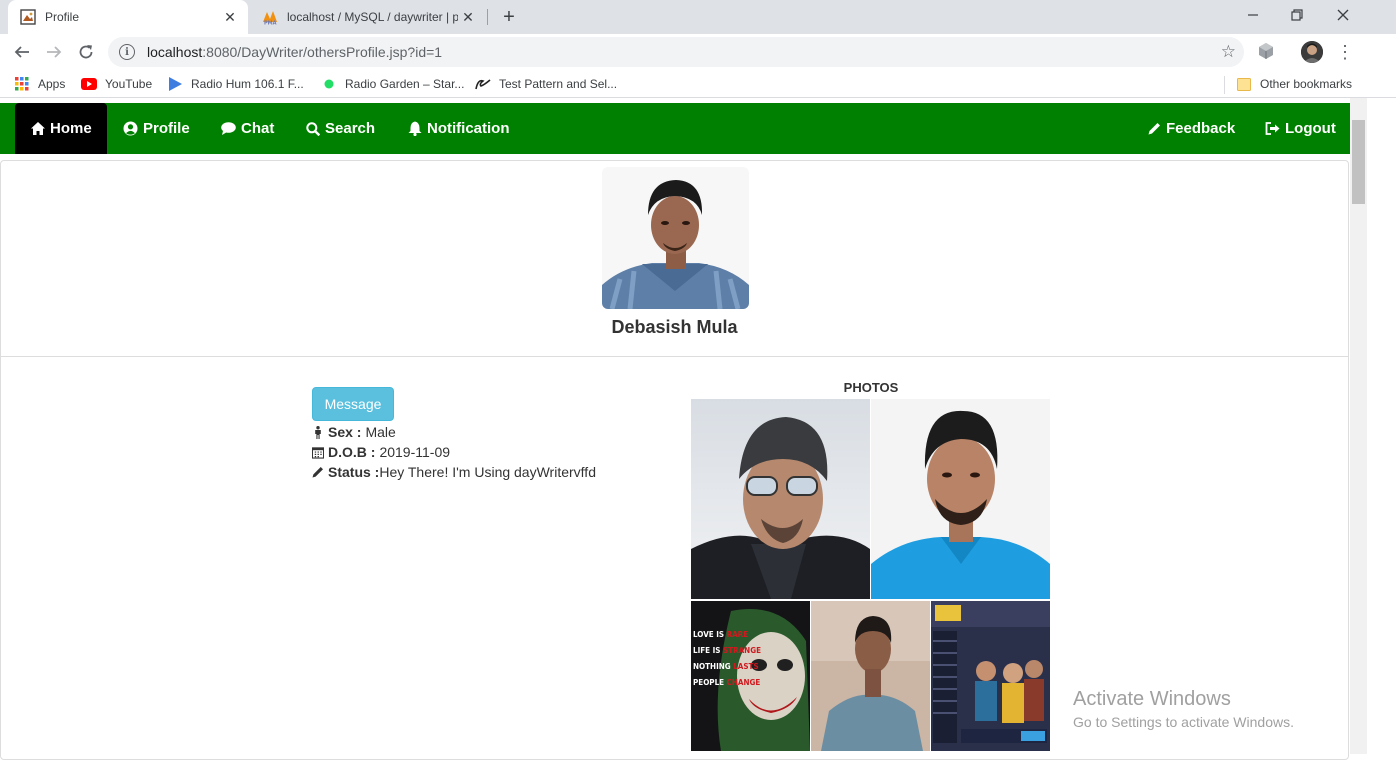  What do you see at coordinates (318, 452) in the screenshot?
I see `calendar-icon` at bounding box center [318, 452].